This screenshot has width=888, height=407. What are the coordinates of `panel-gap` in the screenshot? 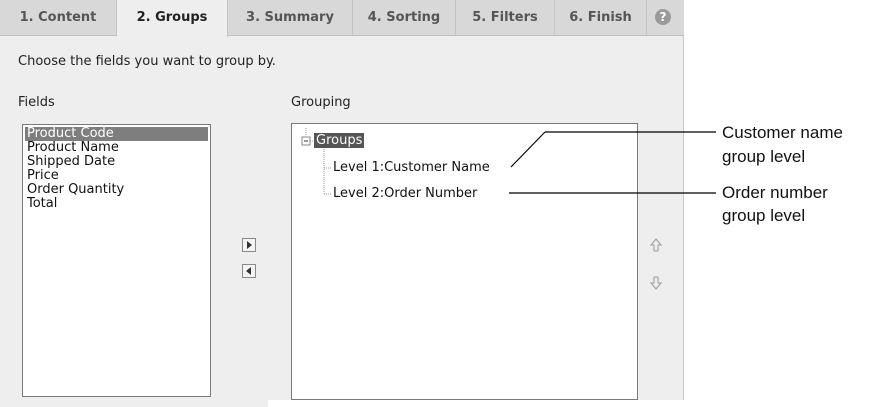 It's located at (476, 403).